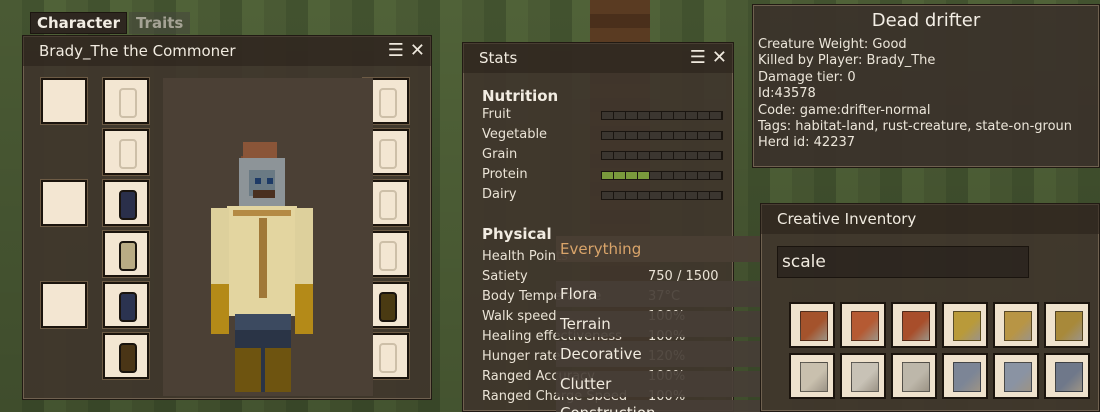 This screenshot has width=1100, height=412. What do you see at coordinates (137, 51) in the screenshot?
I see `character-title-text: Brady_The the Commoner` at bounding box center [137, 51].